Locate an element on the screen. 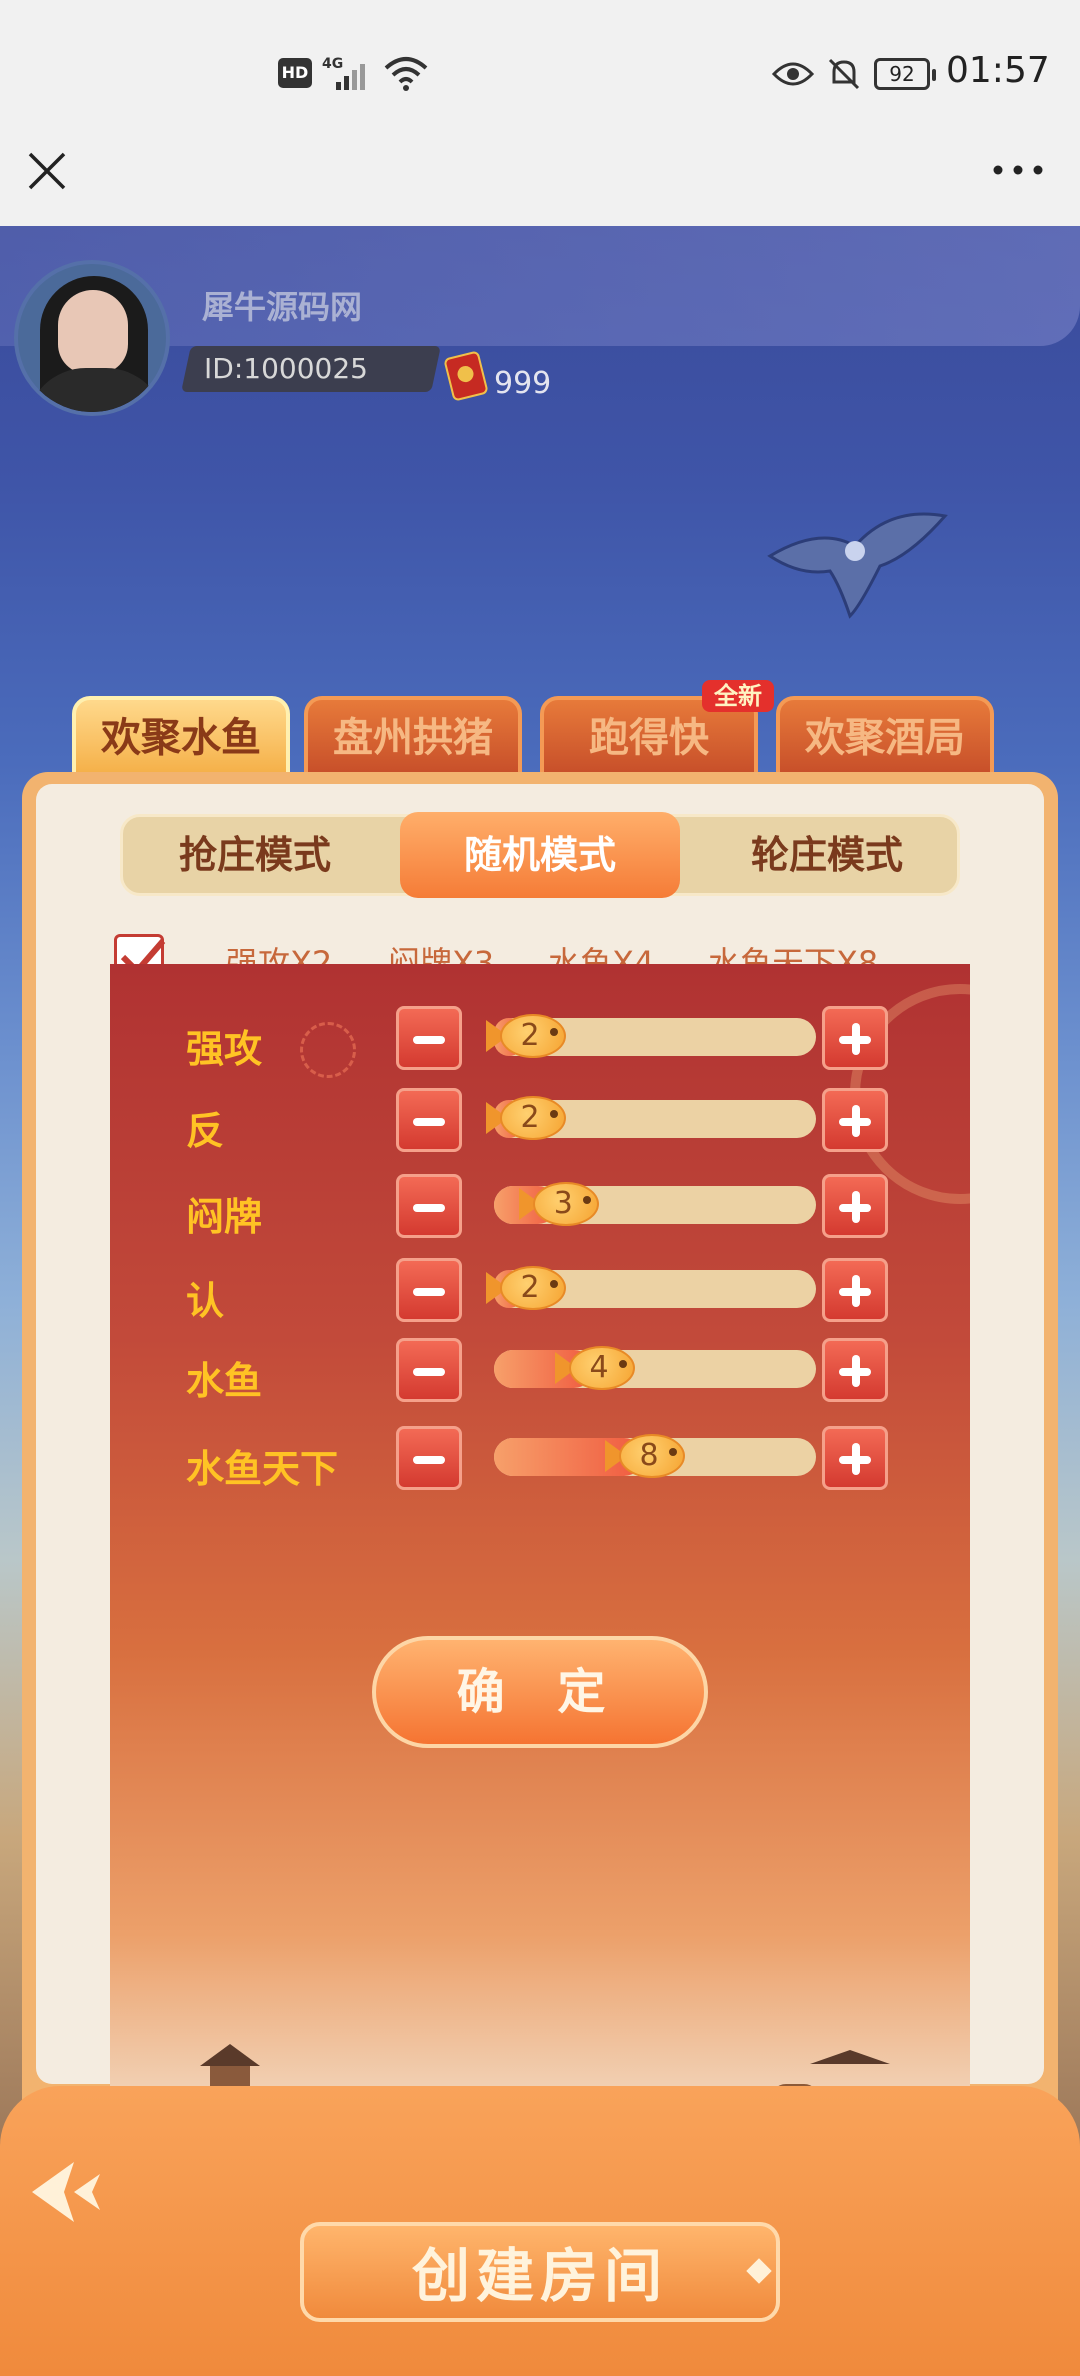 The width and height of the screenshot is (1080, 2376). back-arrow-icon is located at coordinates (63, 2192).